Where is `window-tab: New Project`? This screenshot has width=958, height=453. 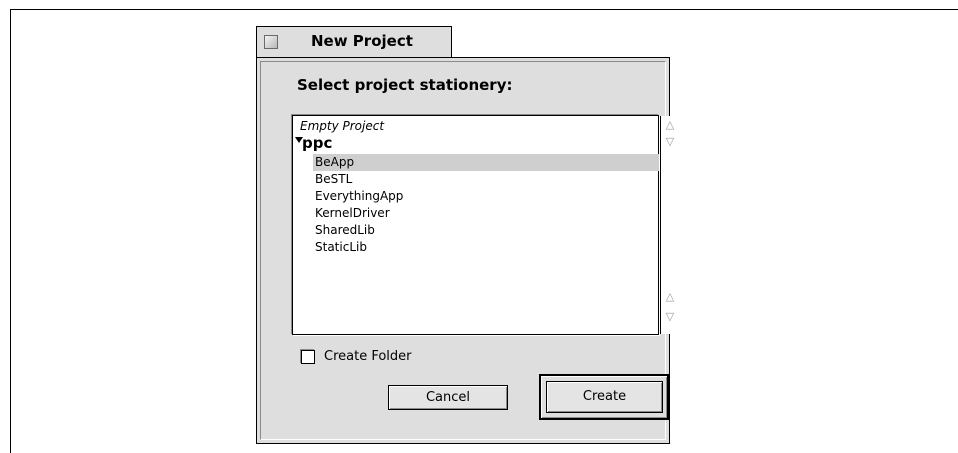
window-tab: New Project is located at coordinates (354, 42).